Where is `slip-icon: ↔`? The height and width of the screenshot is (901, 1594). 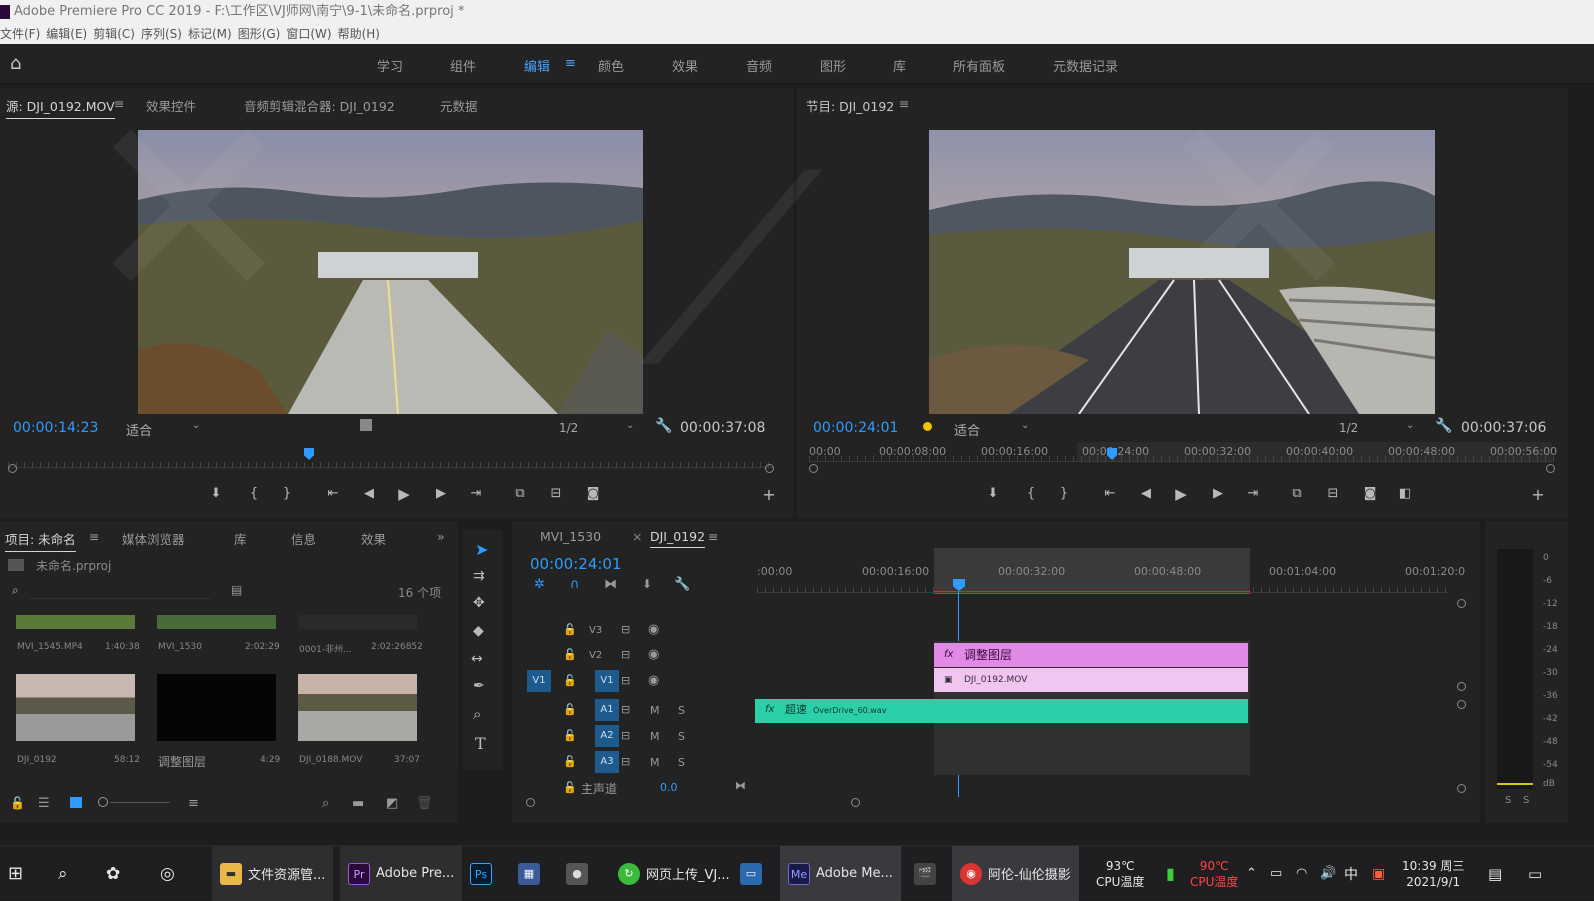 slip-icon: ↔ is located at coordinates (477, 659).